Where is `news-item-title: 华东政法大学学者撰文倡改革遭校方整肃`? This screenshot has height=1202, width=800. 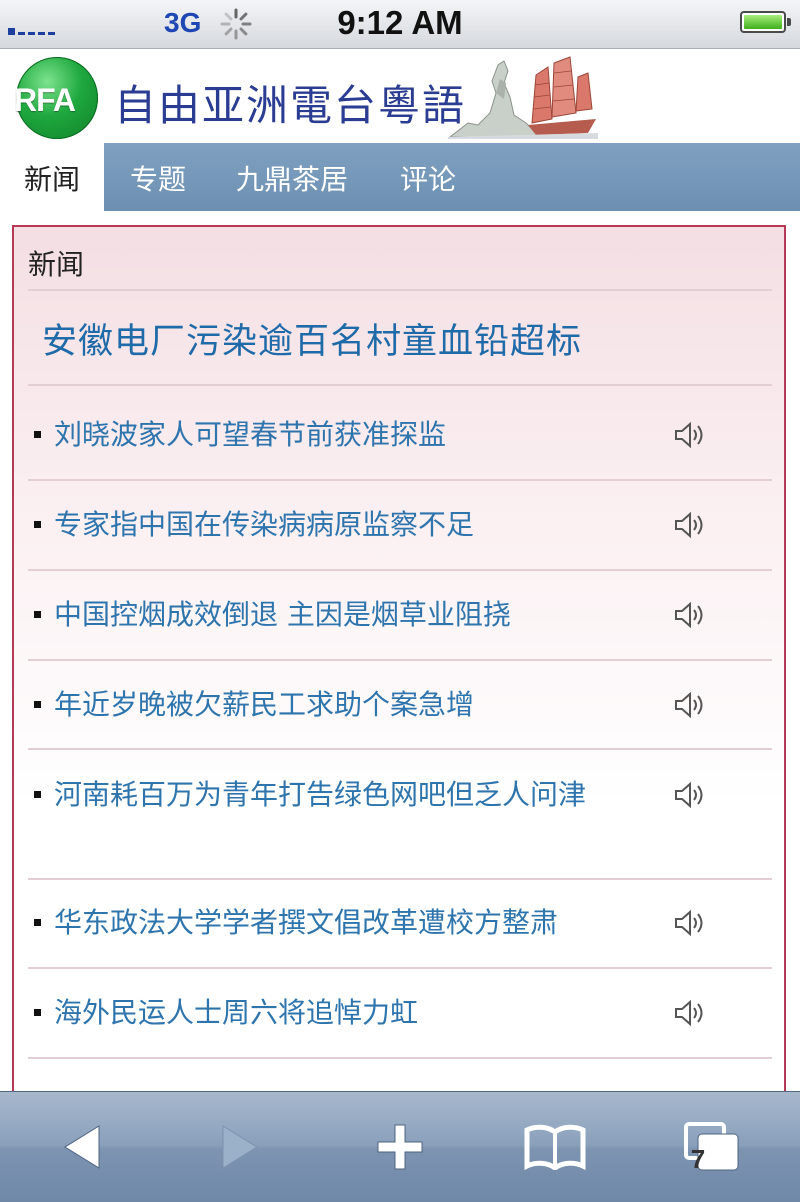 news-item-title: 华东政法大学学者撰文倡改革遭校方整肃 is located at coordinates (350, 923).